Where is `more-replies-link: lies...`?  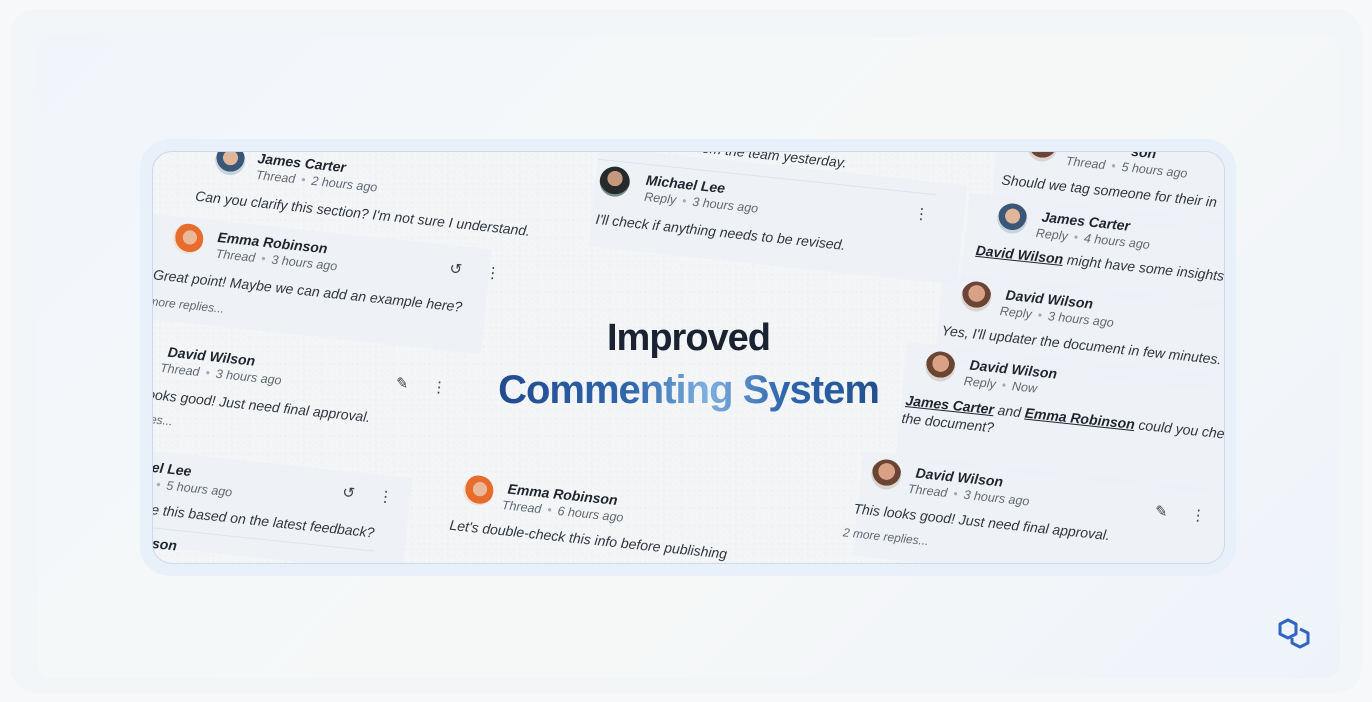
more-replies-link: lies... is located at coordinates (163, 420).